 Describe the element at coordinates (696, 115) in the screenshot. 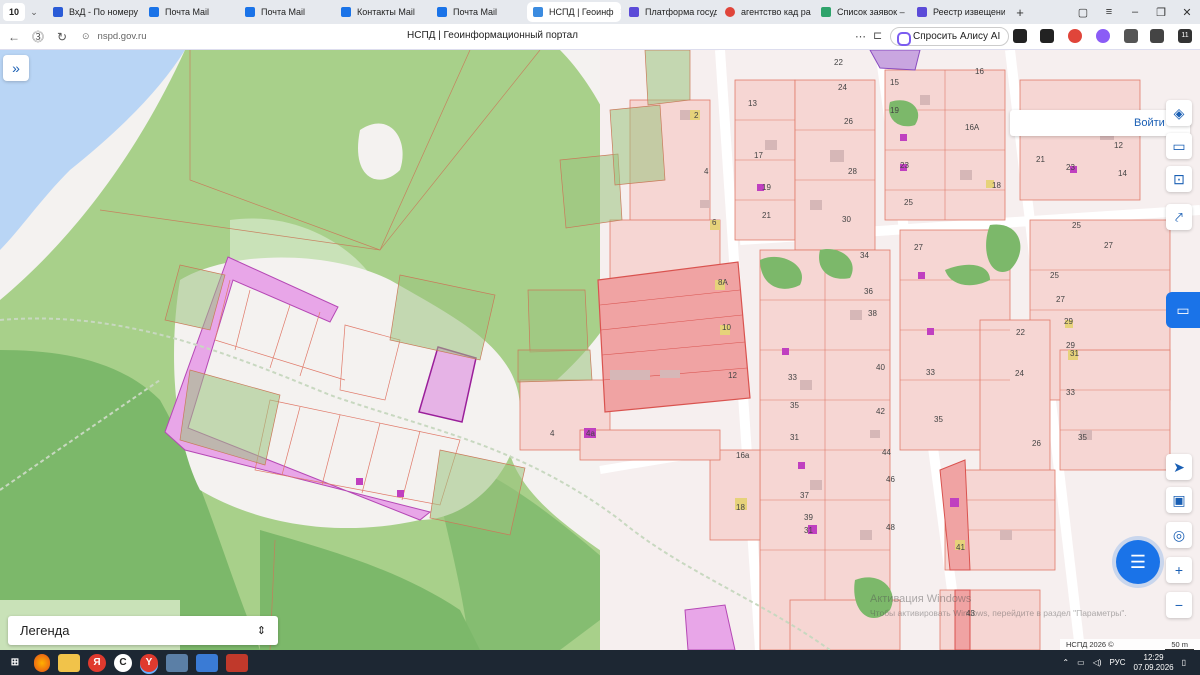

I see `parcel-number-label: 2` at that location.